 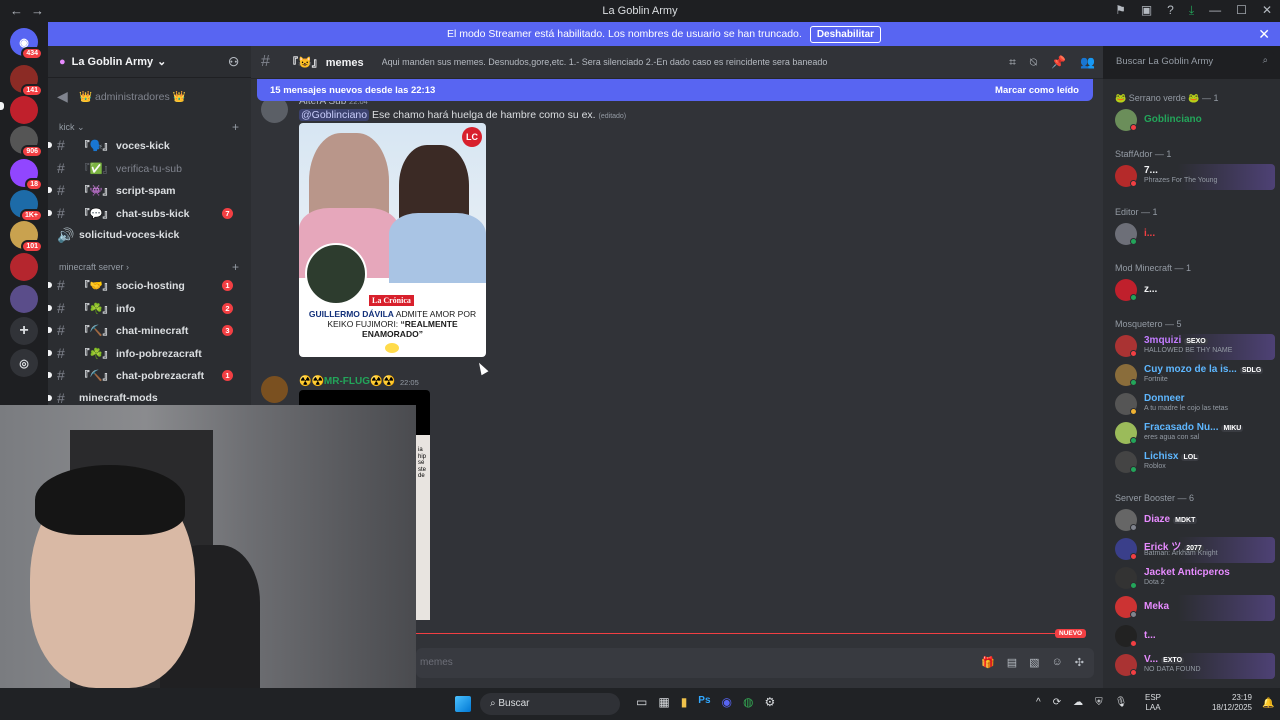 I want to click on server-icon: 101, so click(x=26, y=237).